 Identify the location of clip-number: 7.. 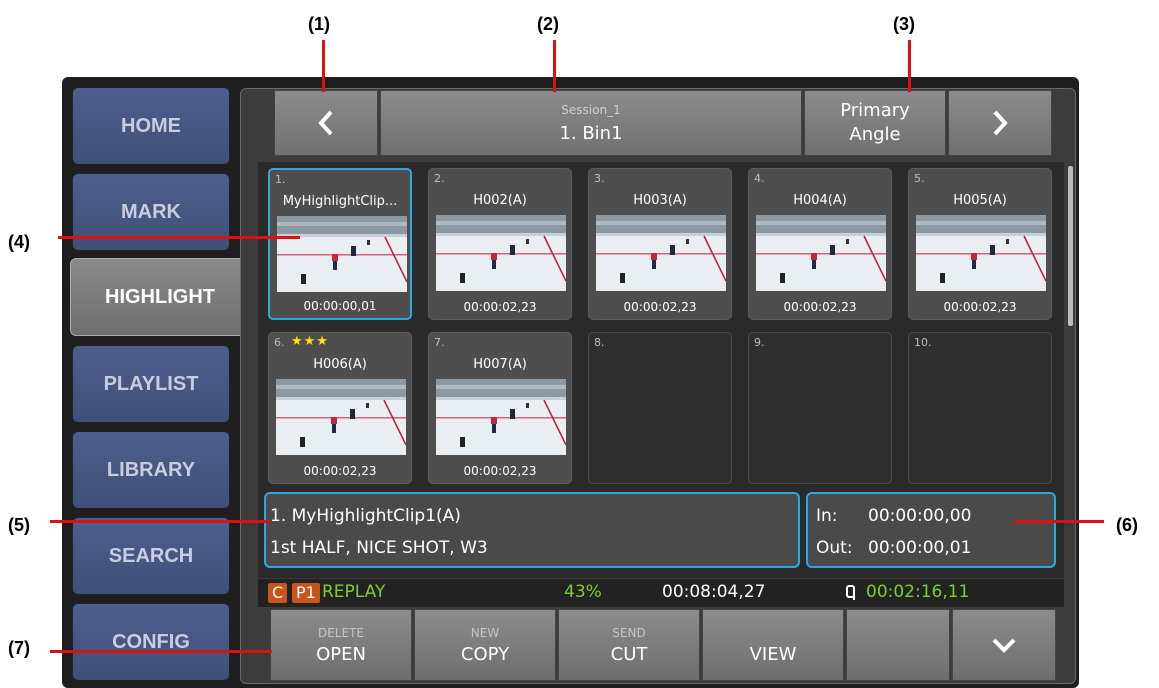
(439, 342).